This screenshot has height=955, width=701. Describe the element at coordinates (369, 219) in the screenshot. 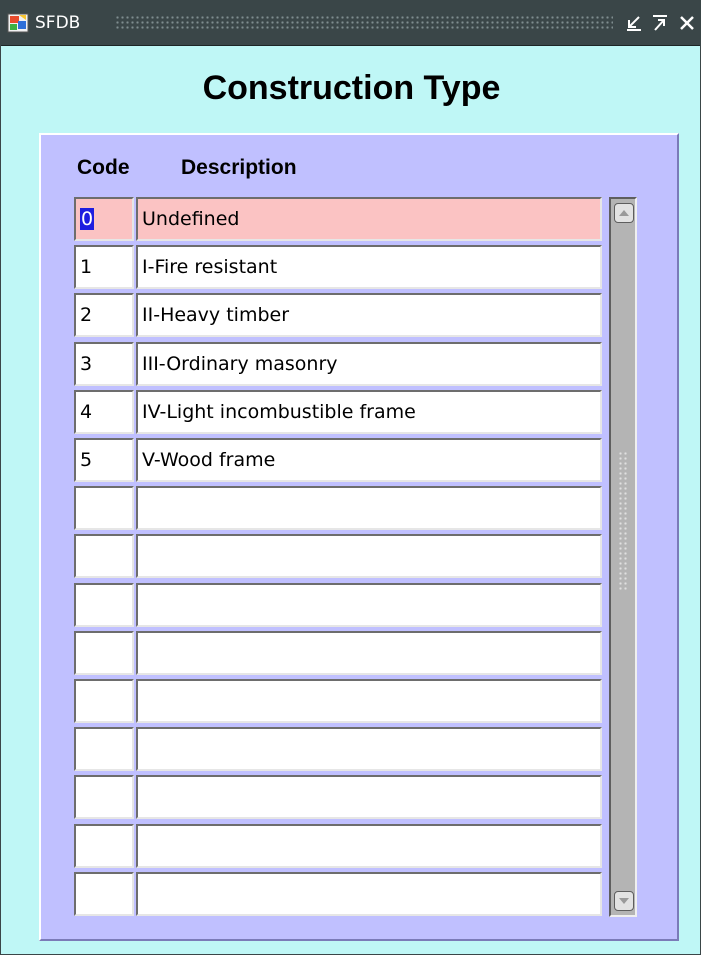

I see `description-field: Undefined` at that location.